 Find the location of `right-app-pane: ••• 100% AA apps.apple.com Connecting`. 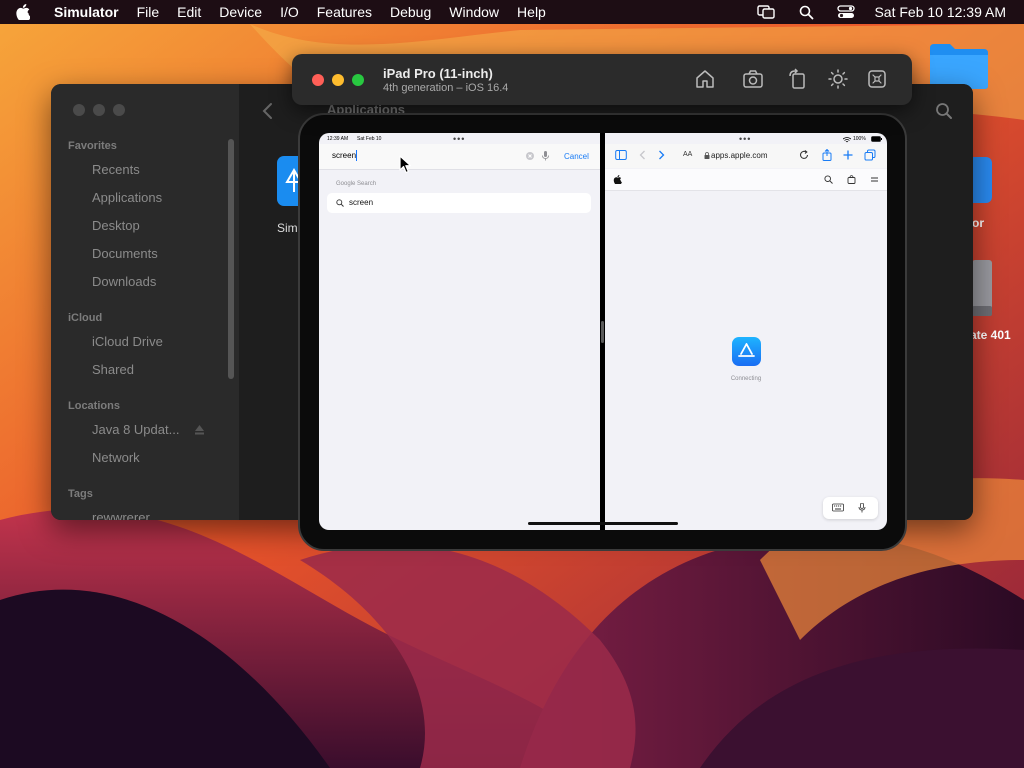

right-app-pane: ••• 100% AA apps.apple.com Connecting is located at coordinates (746, 331).